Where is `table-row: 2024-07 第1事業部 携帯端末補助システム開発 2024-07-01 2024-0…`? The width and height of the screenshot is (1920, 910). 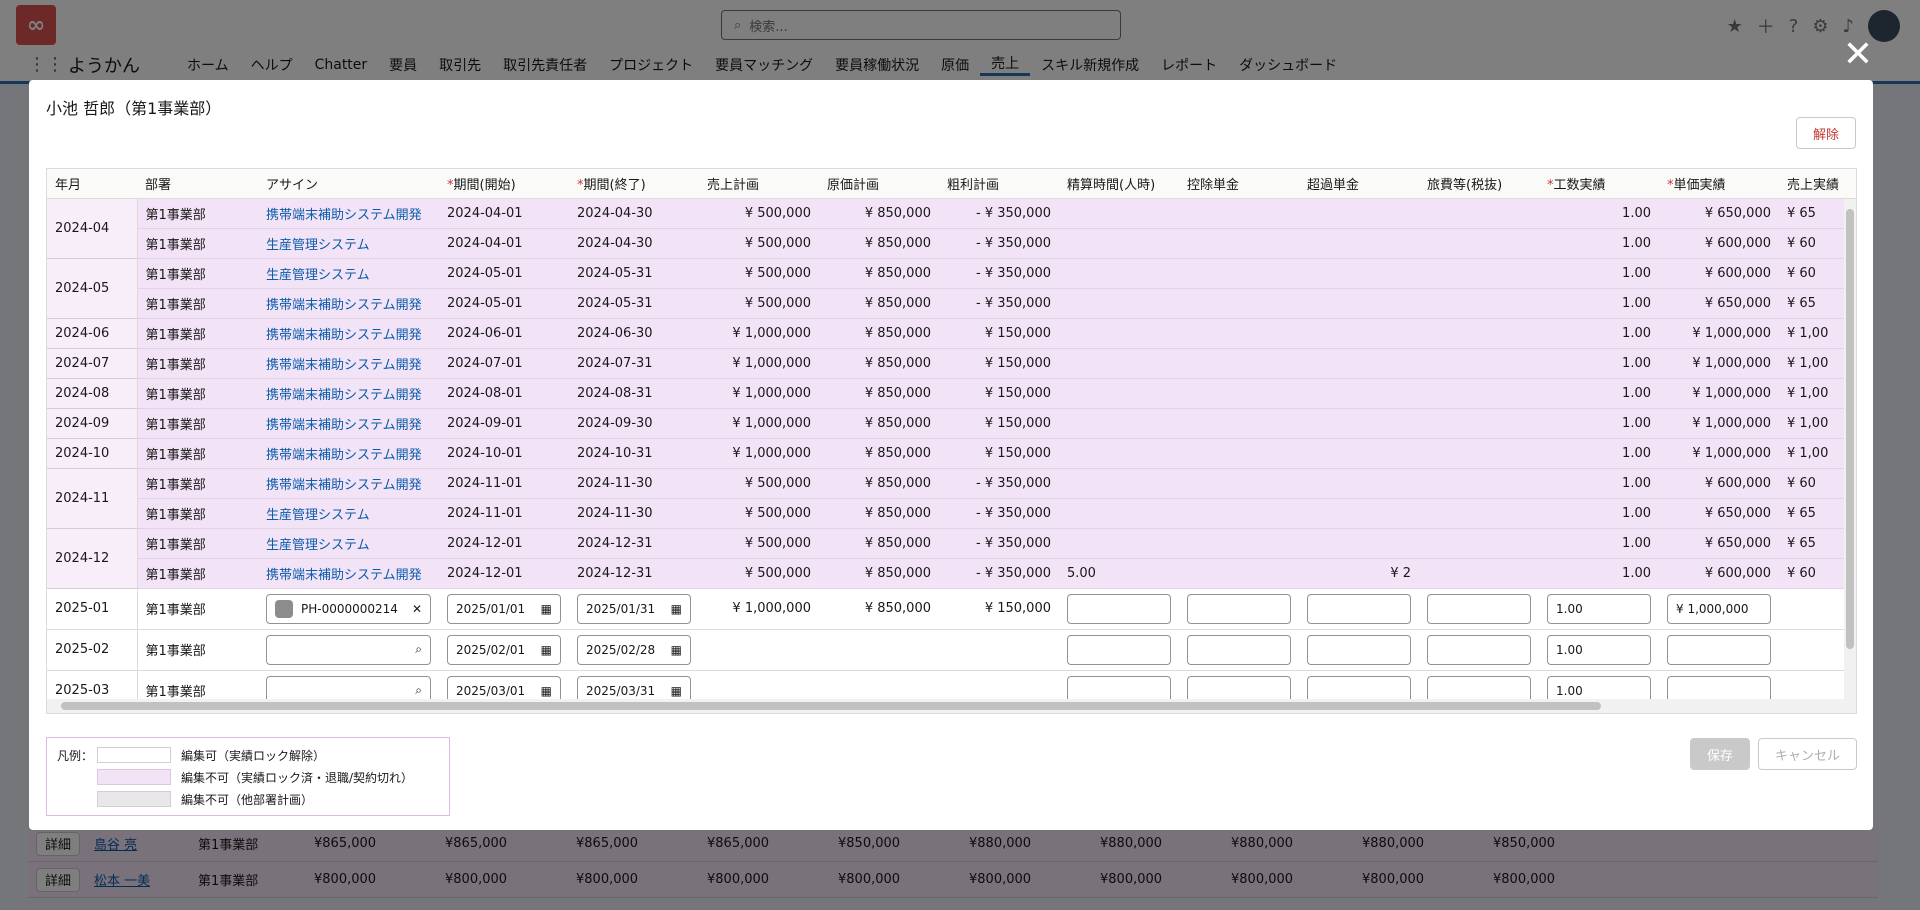 table-row: 2024-07 第1事業部 携帯端末補助システム開発 2024-07-01 2024-0… is located at coordinates (951, 363).